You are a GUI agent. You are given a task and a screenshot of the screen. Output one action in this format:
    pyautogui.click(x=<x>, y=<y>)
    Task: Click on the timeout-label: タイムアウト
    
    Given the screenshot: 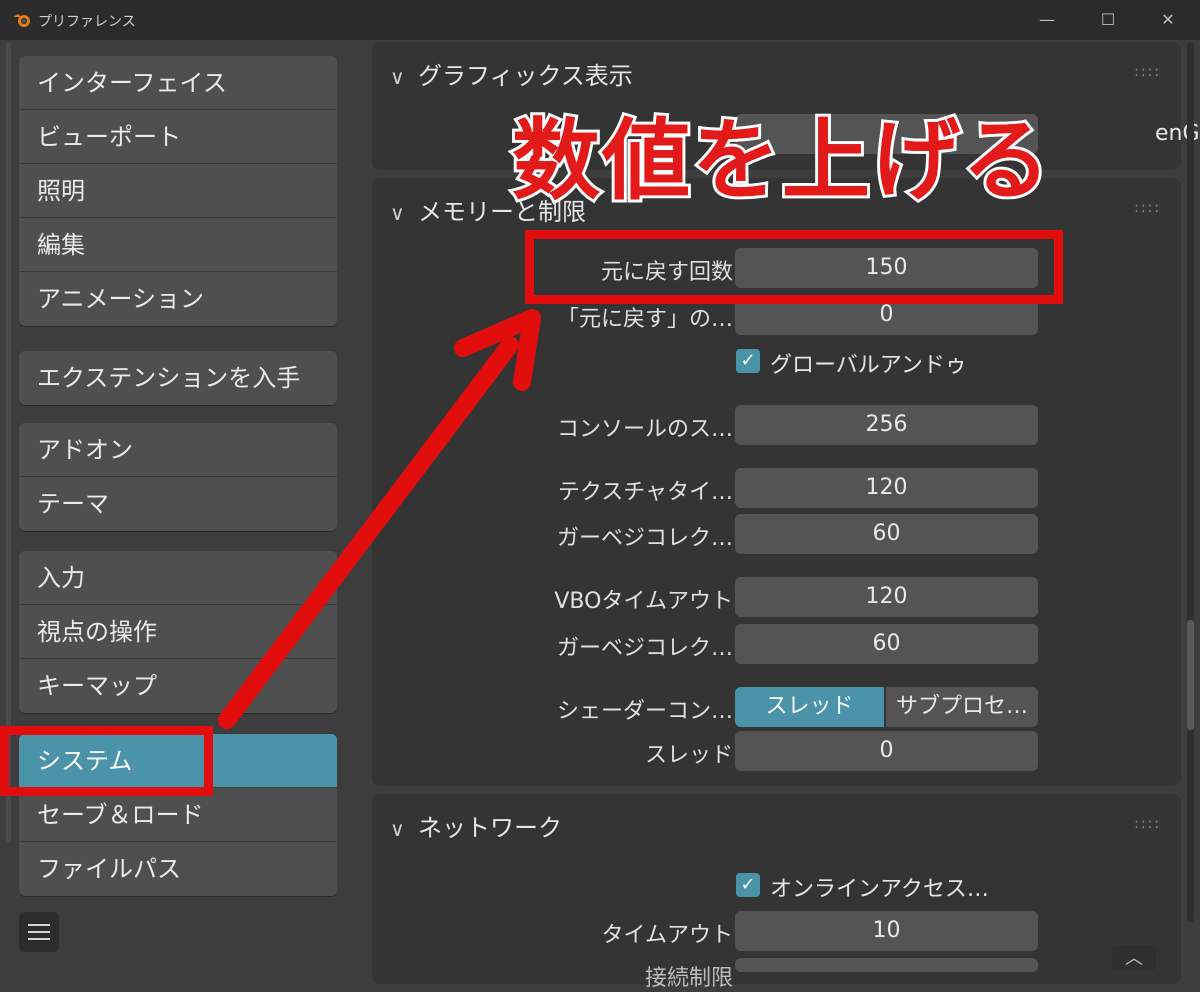 What is the action you would take?
    pyautogui.click(x=667, y=935)
    